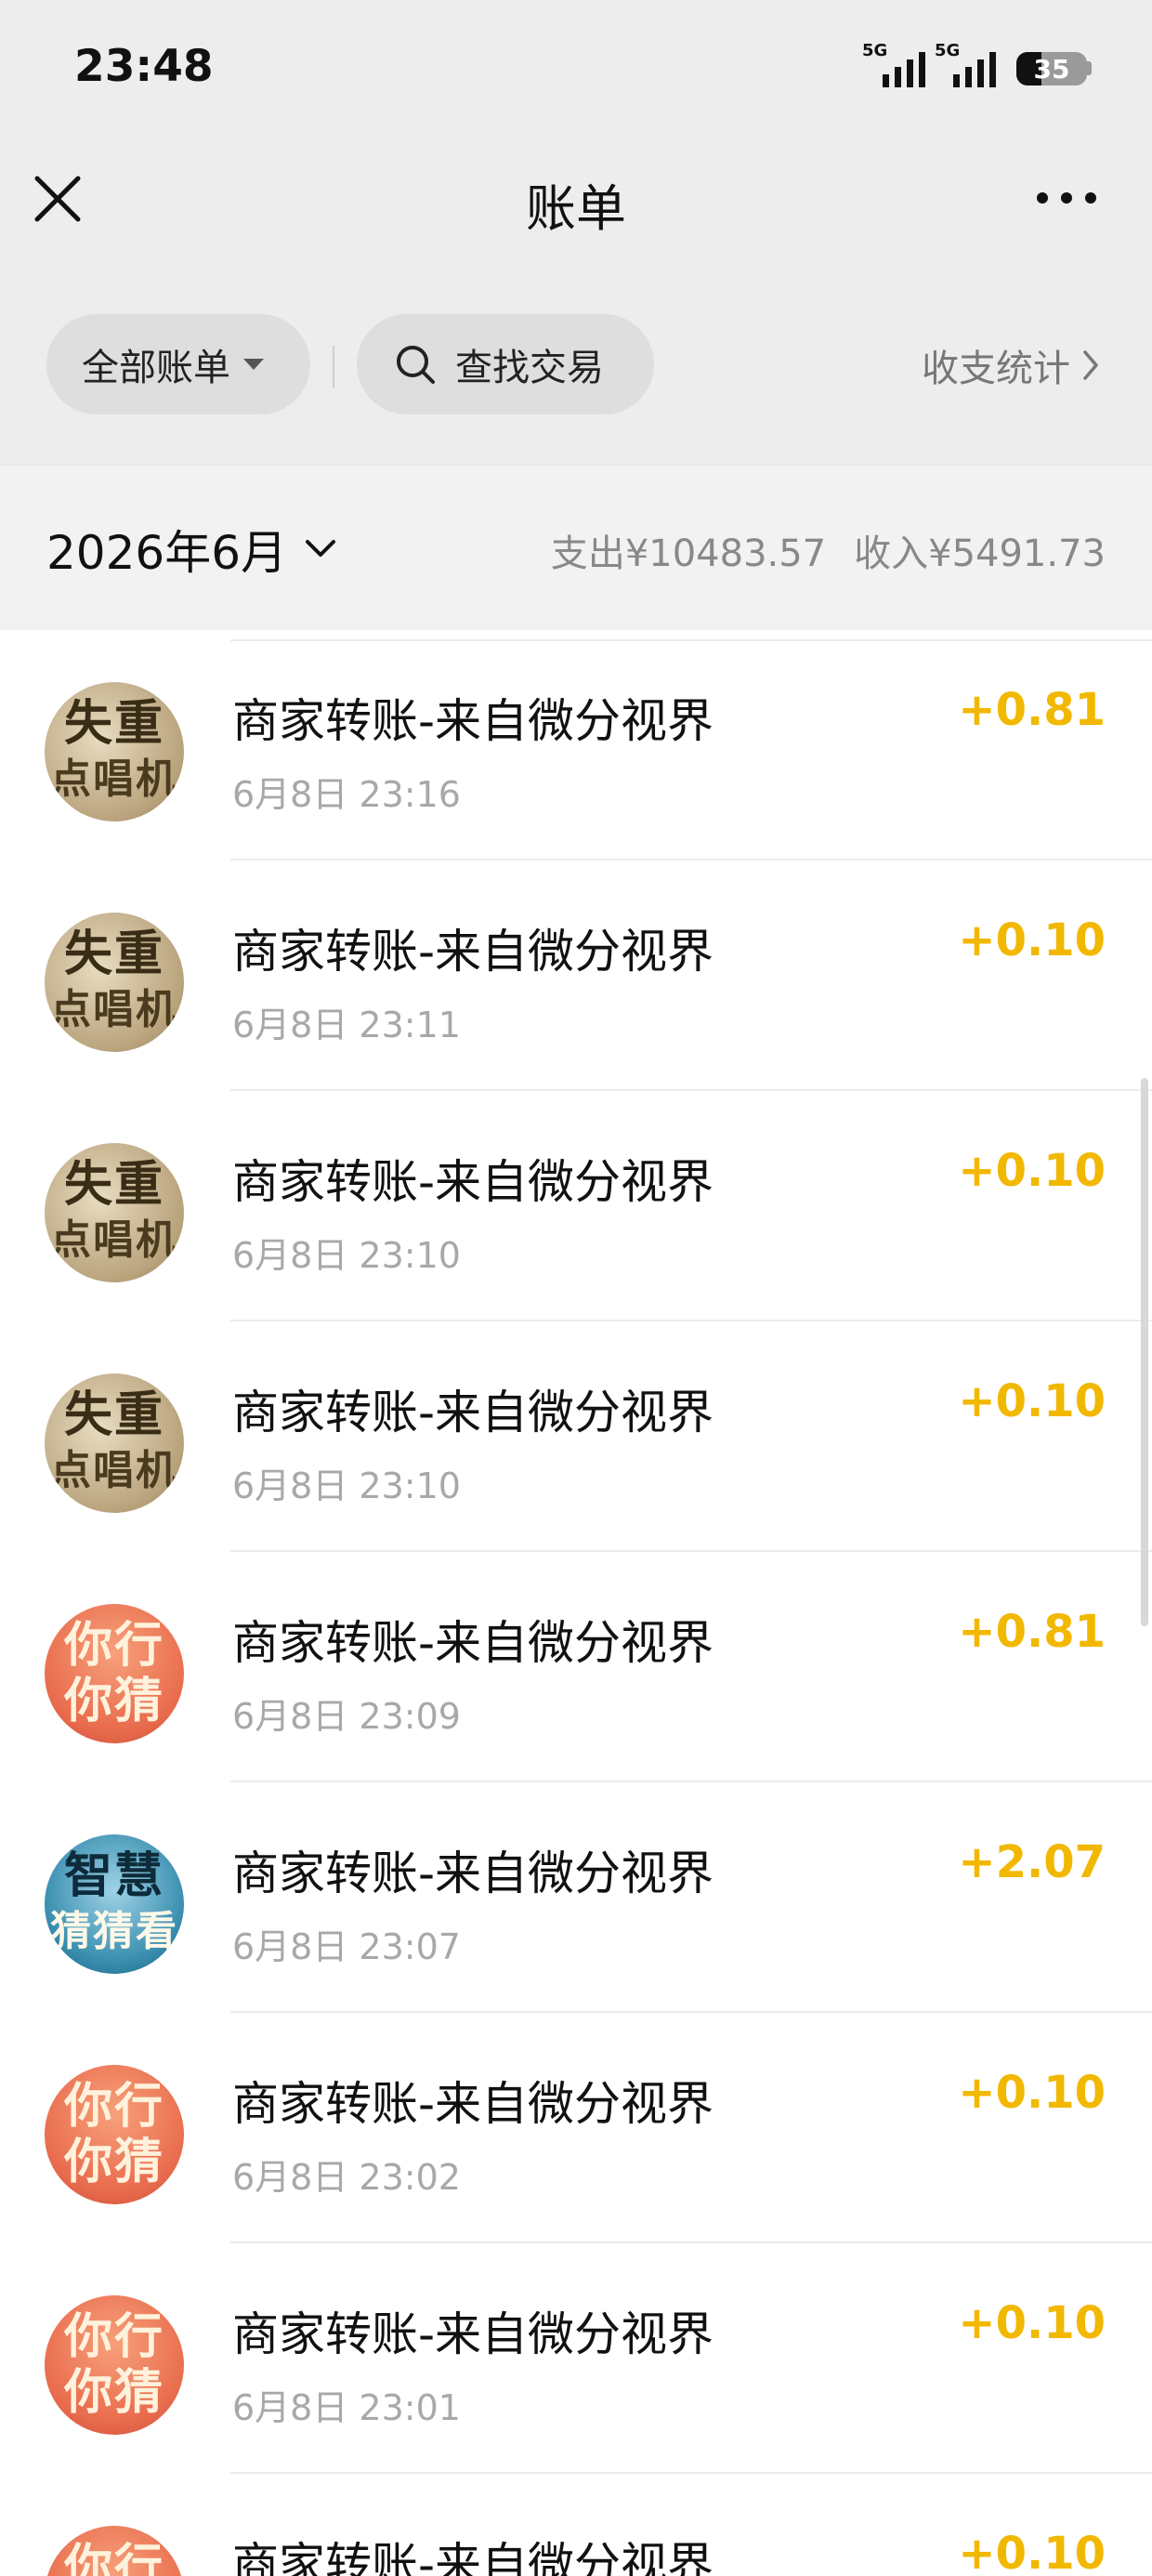 This screenshot has width=1152, height=2576. Describe the element at coordinates (114, 1931) in the screenshot. I see `avatar-text-line2: 猜猜看` at that location.